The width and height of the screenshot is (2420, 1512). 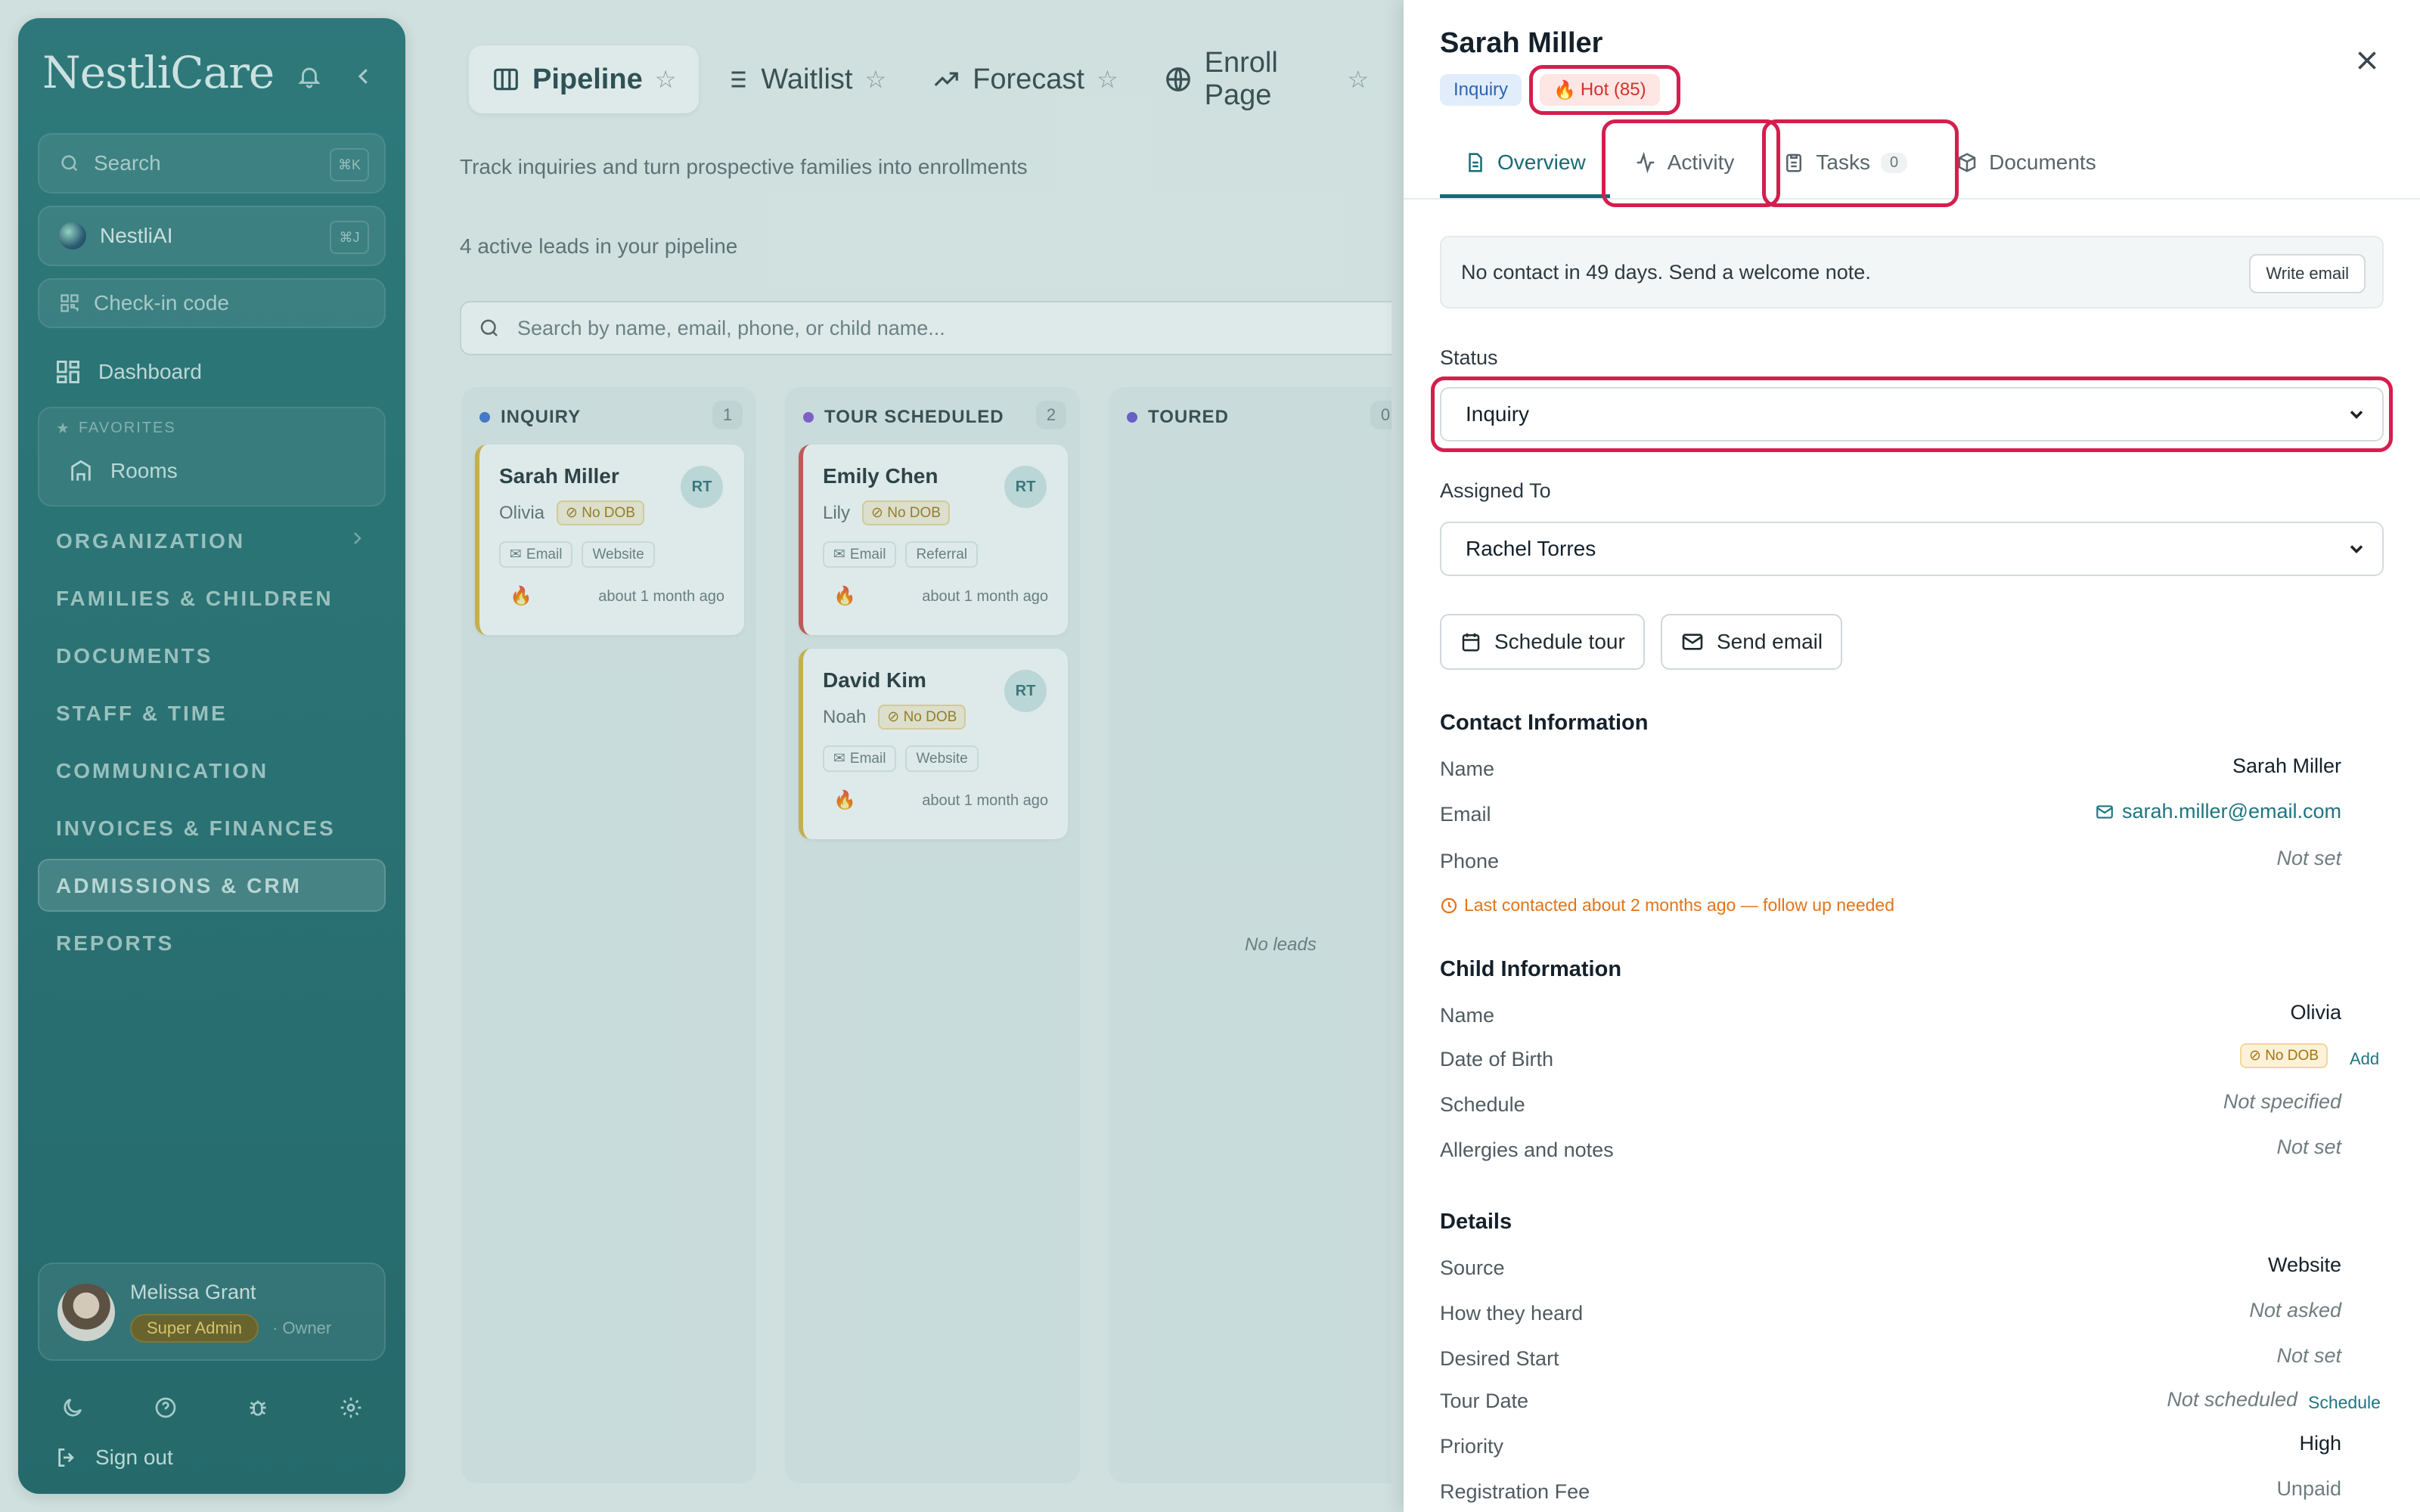 What do you see at coordinates (489, 328) in the screenshot?
I see `search-icon` at bounding box center [489, 328].